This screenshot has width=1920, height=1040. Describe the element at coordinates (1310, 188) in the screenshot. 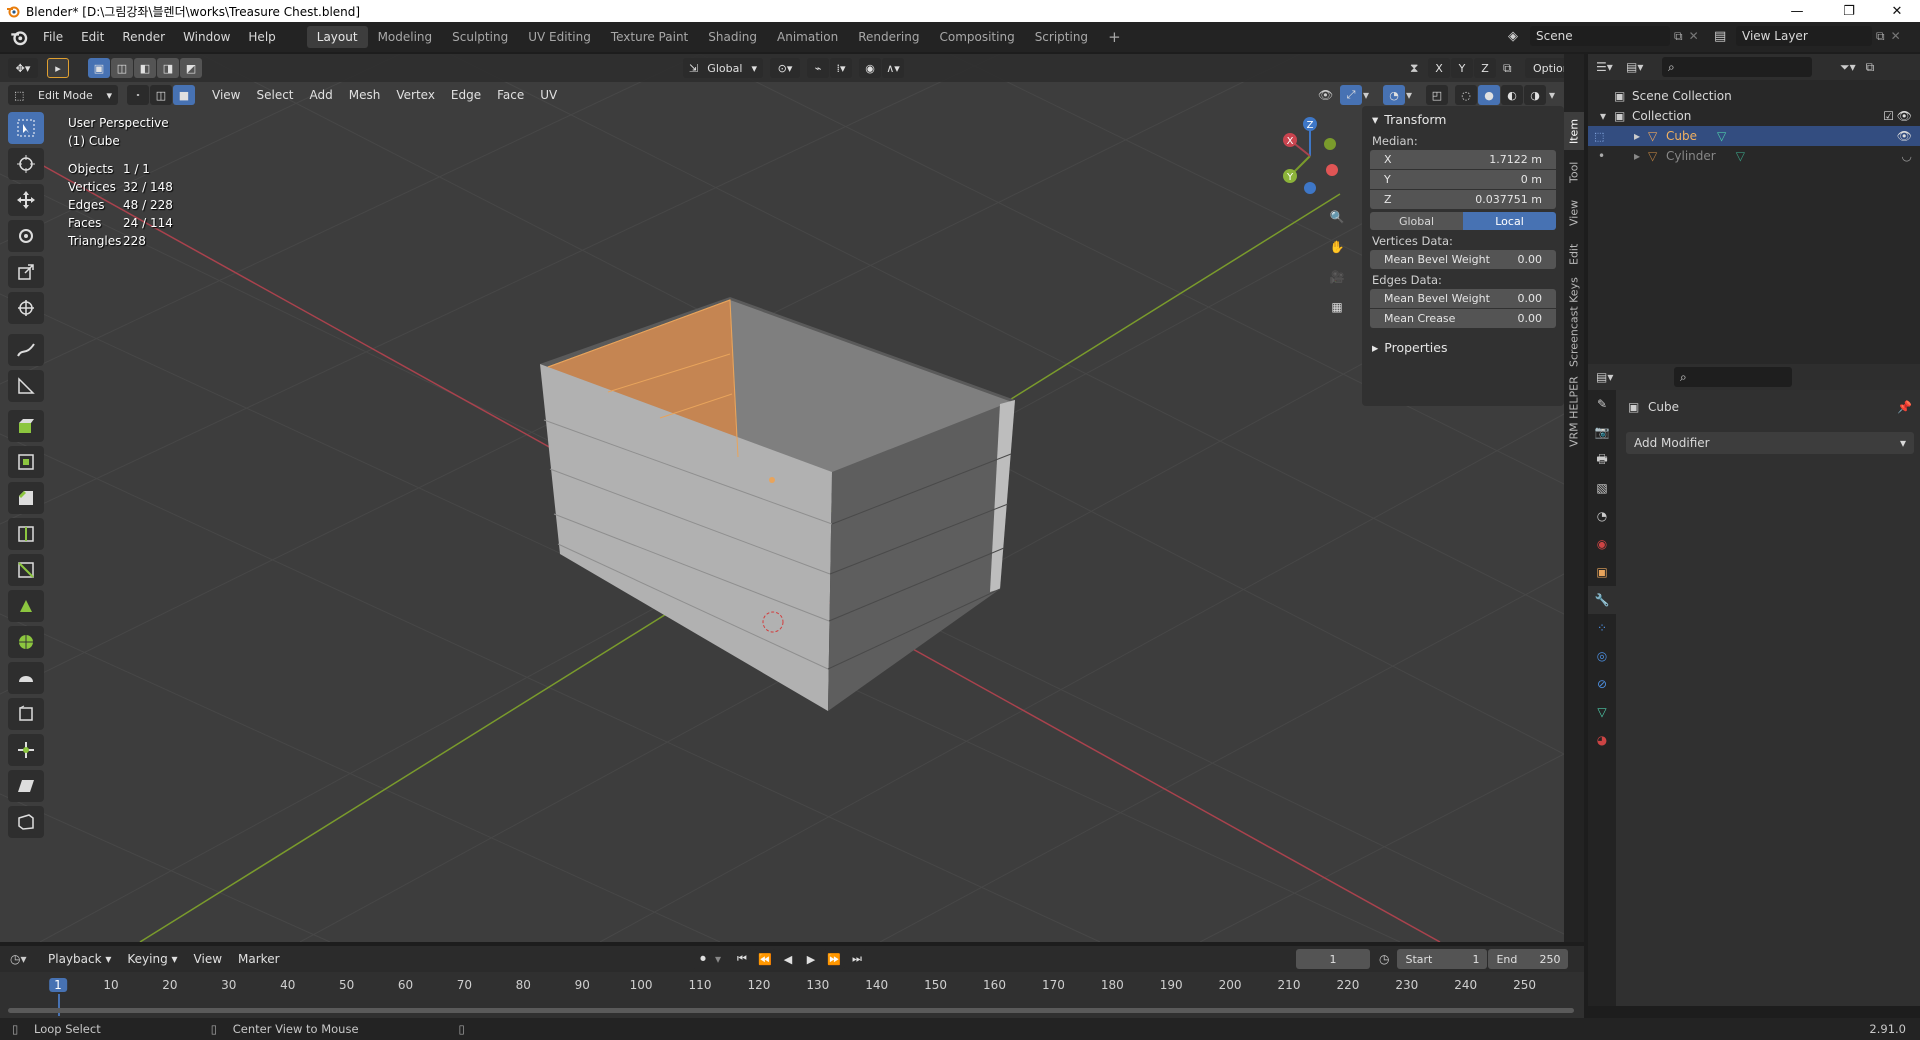

I see `neg-z-axis-icon` at that location.